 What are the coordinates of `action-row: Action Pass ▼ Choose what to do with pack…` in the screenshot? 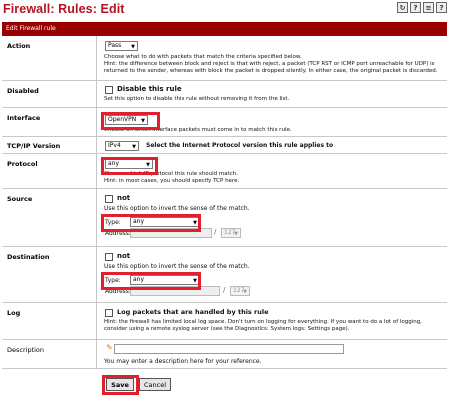 It's located at (224, 58).